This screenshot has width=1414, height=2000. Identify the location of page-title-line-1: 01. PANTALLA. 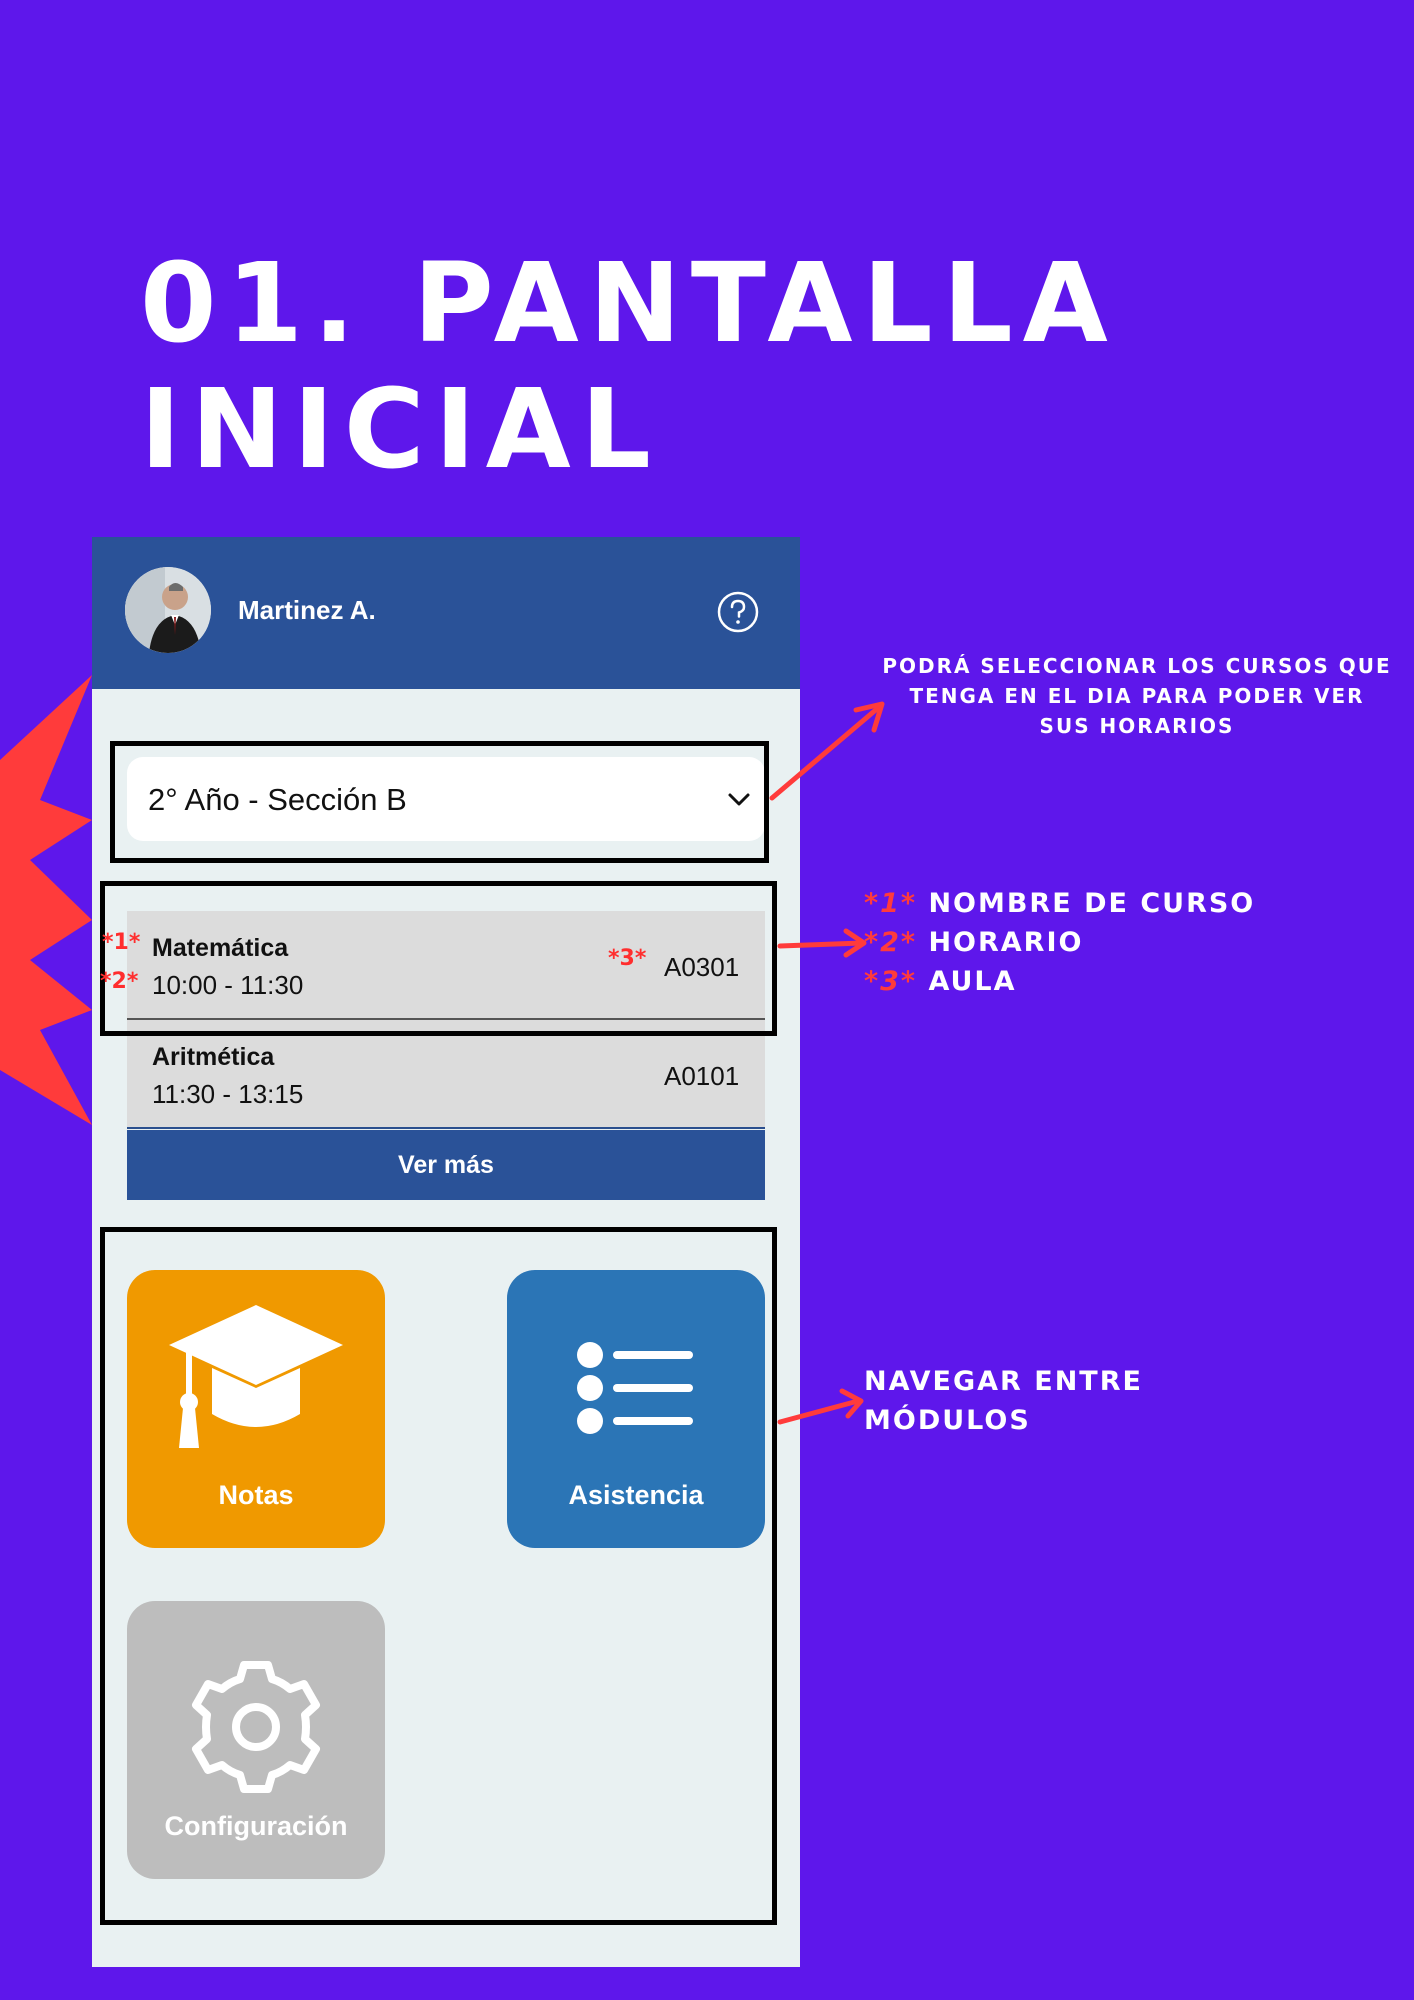
(629, 303).